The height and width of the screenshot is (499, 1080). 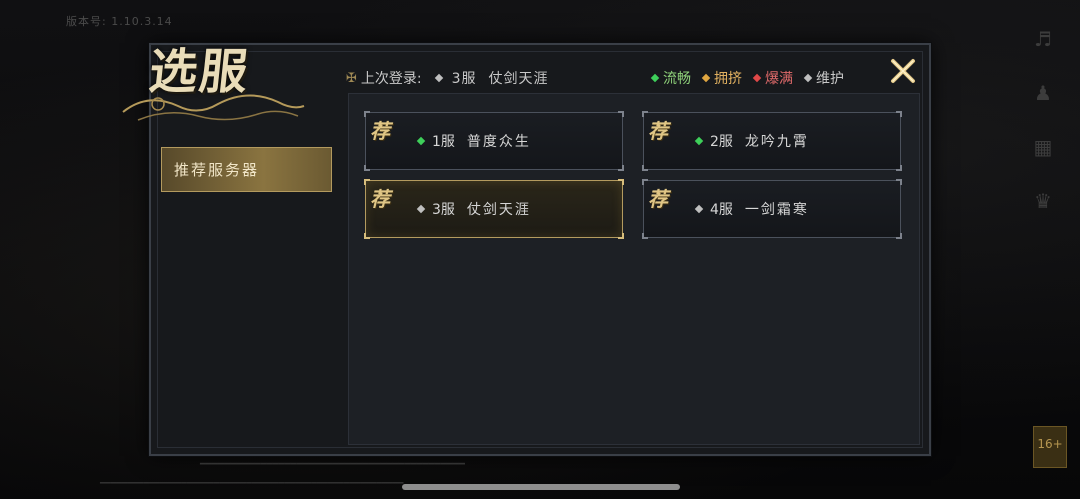 I want to click on close-icon, so click(x=903, y=71).